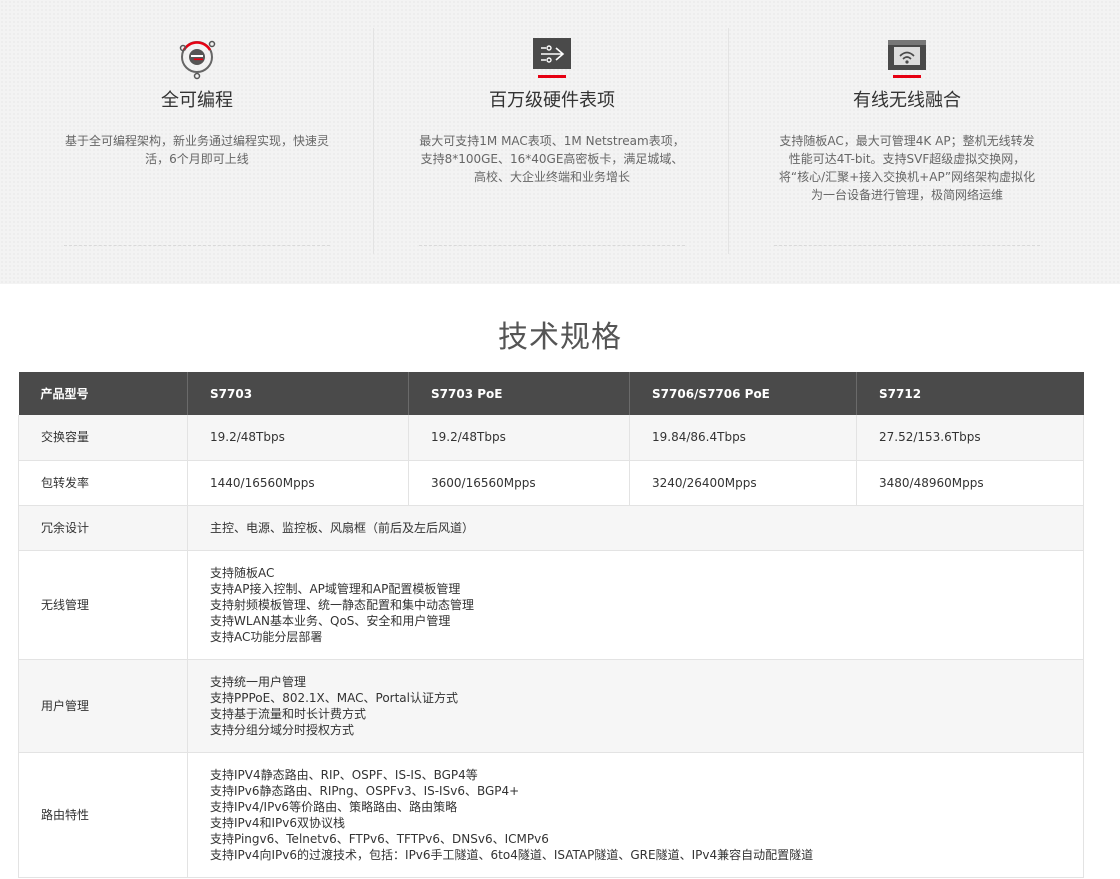 The height and width of the screenshot is (879, 1120). Describe the element at coordinates (560, 337) in the screenshot. I see `section-title: 技术规格` at that location.